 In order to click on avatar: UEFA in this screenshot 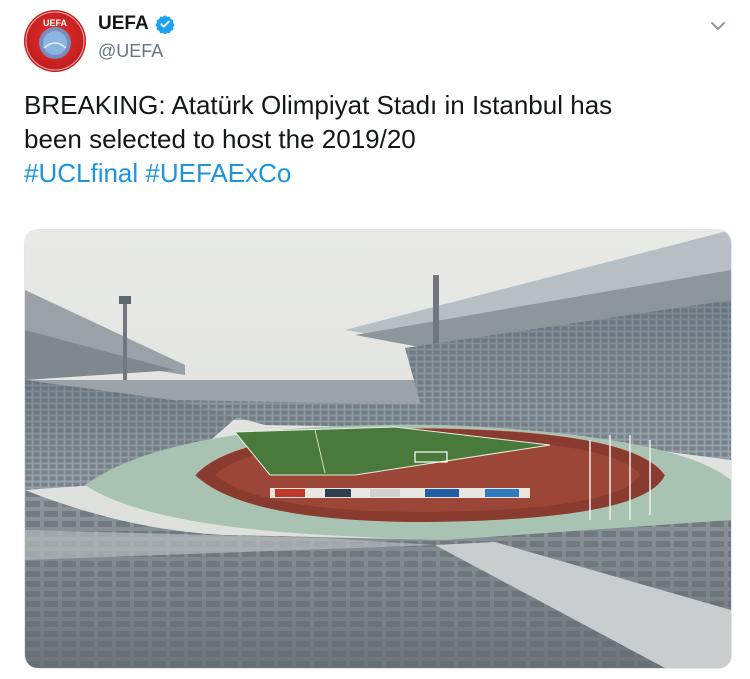, I will do `click(55, 41)`.